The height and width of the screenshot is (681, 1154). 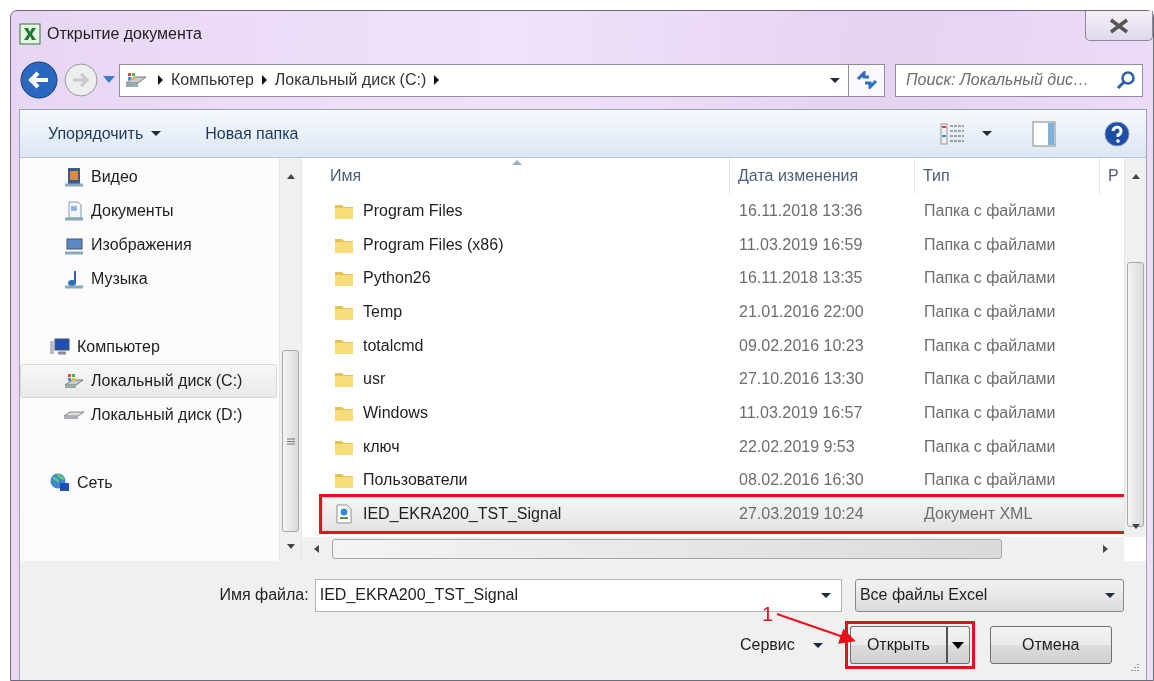 What do you see at coordinates (801, 311) in the screenshot?
I see `date-cell-text: 21.01.2016 22:00` at bounding box center [801, 311].